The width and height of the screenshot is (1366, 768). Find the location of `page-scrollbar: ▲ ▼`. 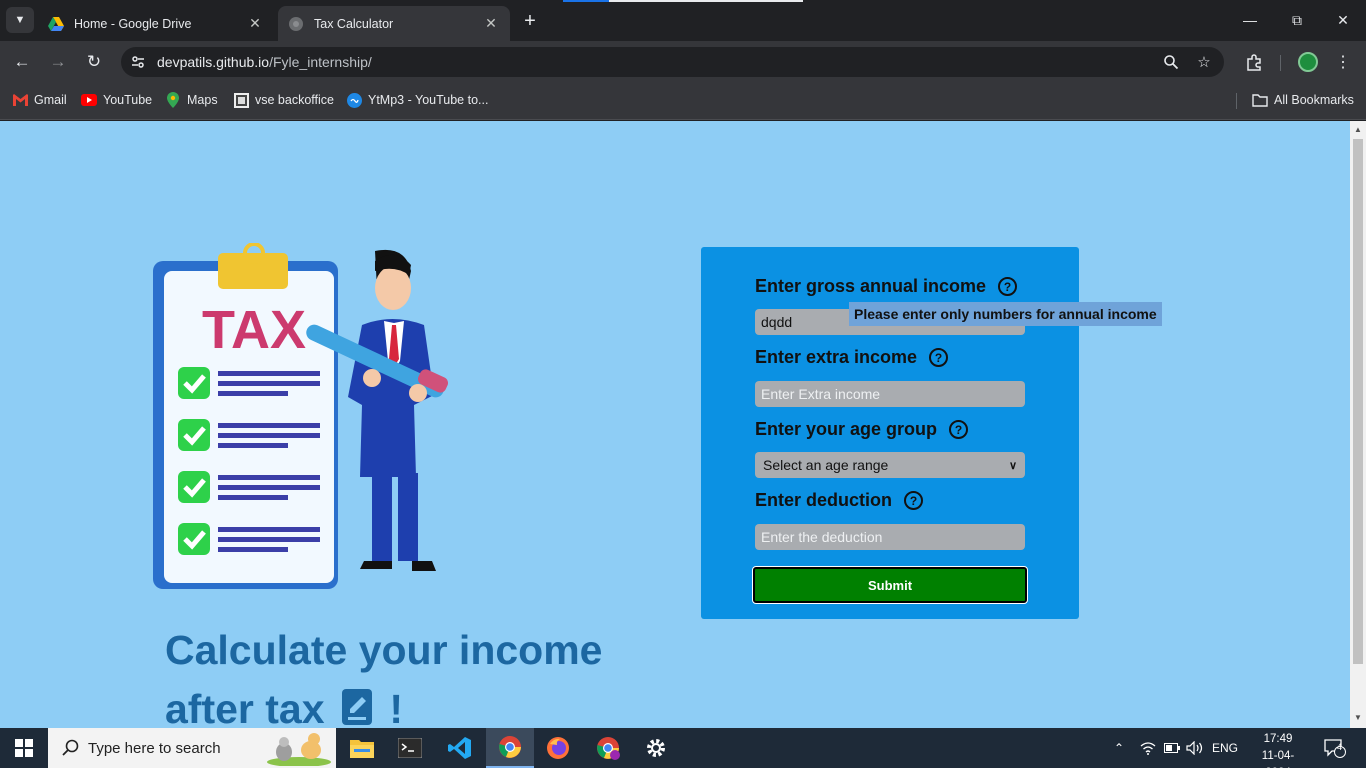

page-scrollbar: ▲ ▼ is located at coordinates (1358, 424).